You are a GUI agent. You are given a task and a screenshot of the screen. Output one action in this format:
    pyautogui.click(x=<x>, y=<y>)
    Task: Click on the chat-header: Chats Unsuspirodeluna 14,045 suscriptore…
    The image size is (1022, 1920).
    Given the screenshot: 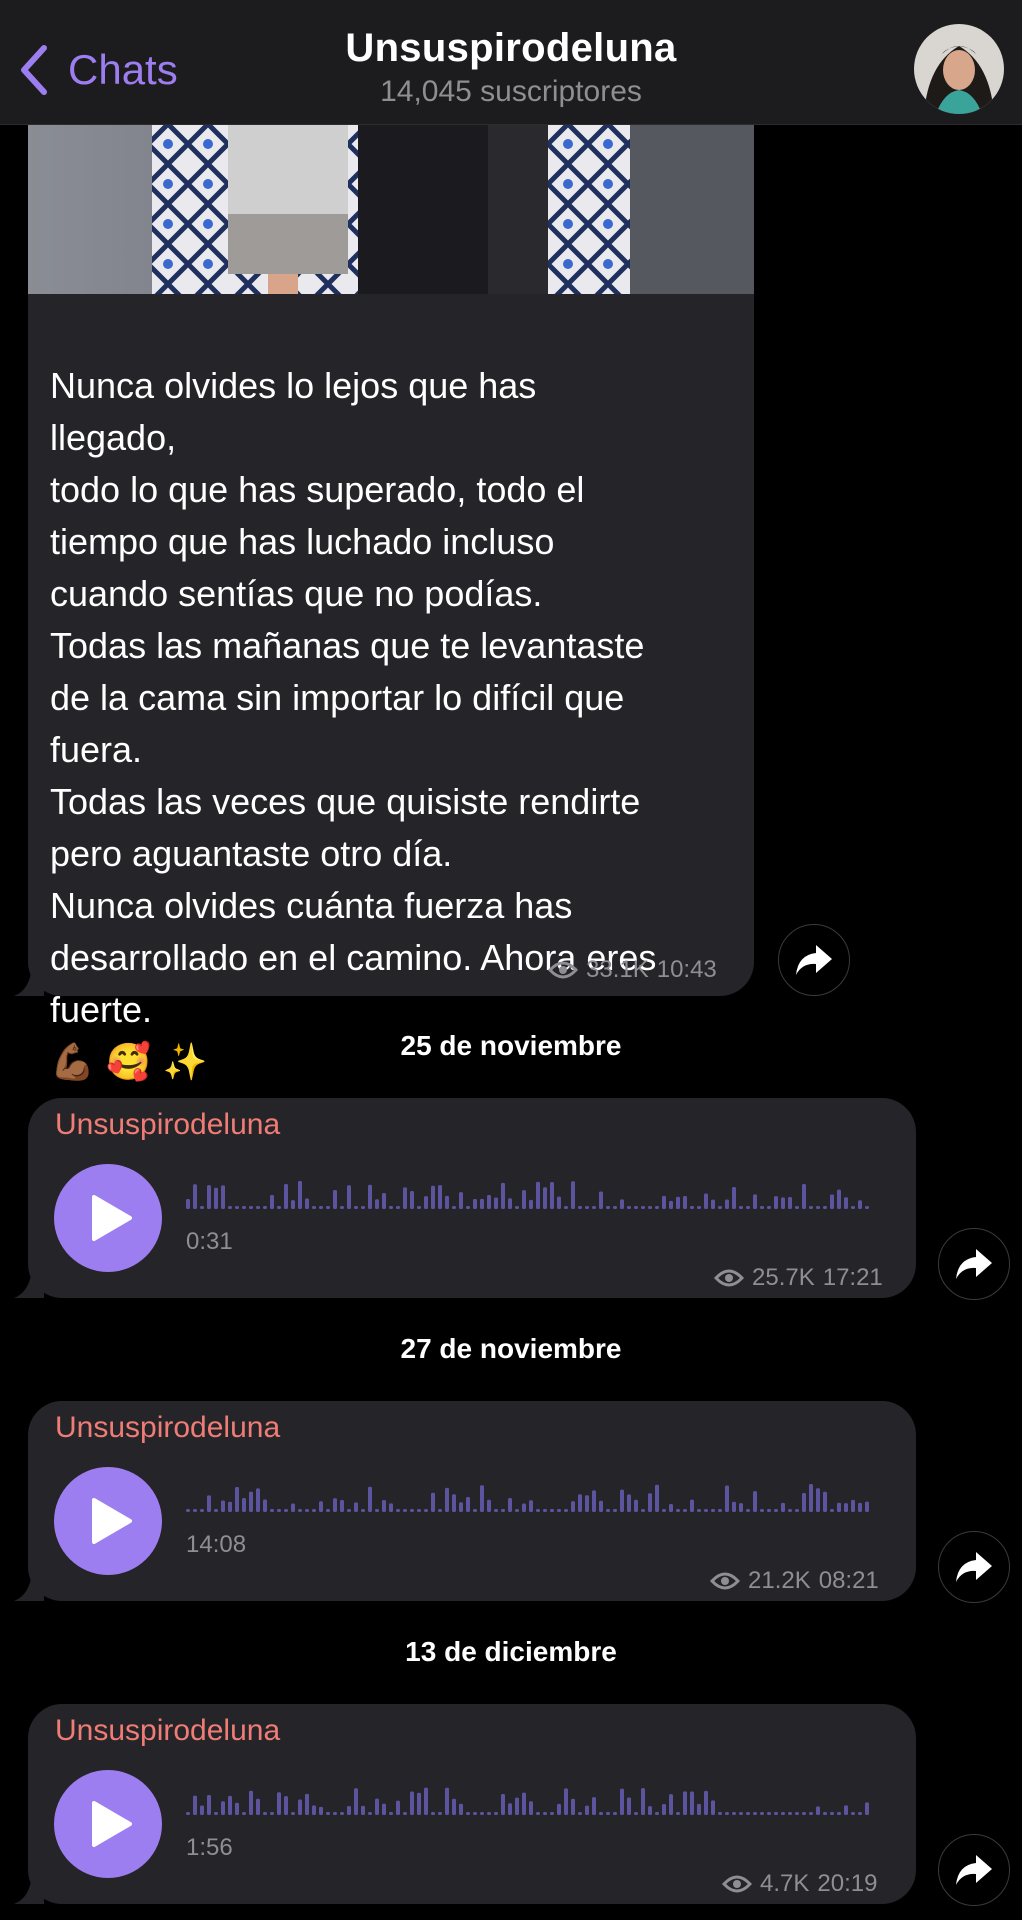 What is the action you would take?
    pyautogui.click(x=511, y=62)
    